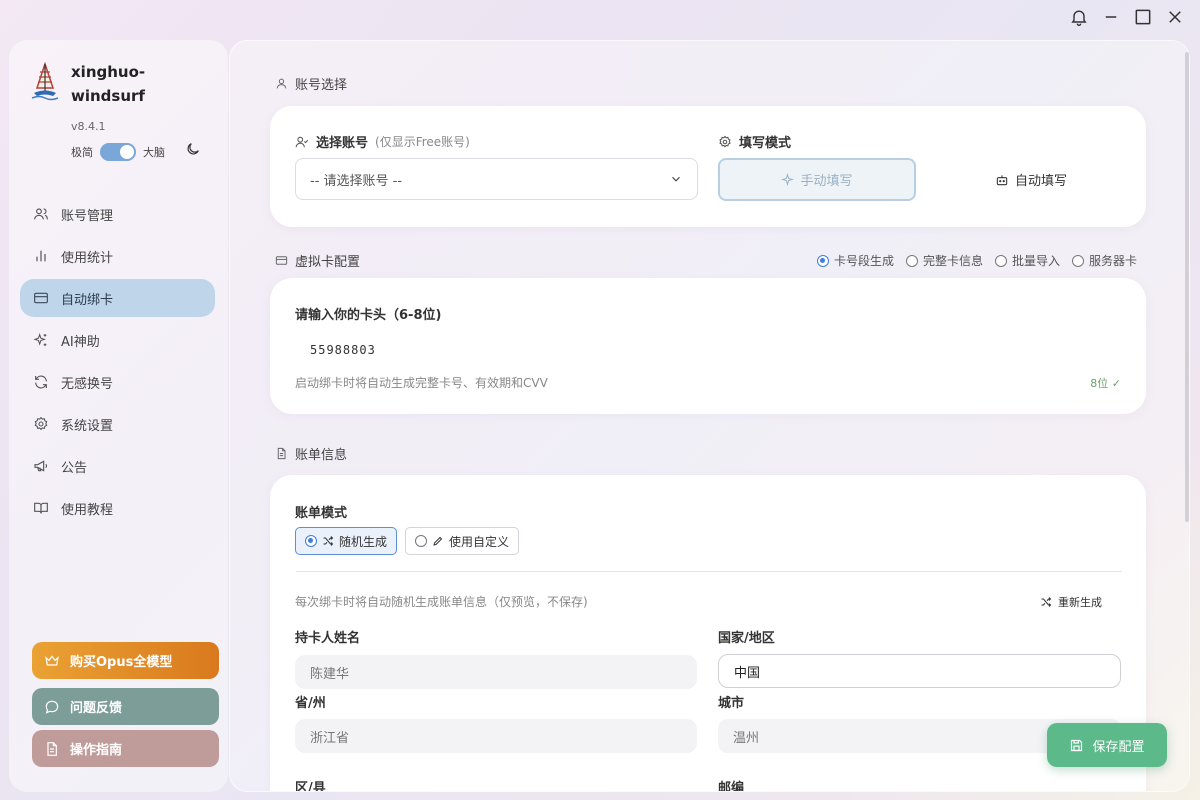 This screenshot has width=1200, height=800. What do you see at coordinates (944, 260) in the screenshot?
I see `radio-full-card: 完整卡信息` at bounding box center [944, 260].